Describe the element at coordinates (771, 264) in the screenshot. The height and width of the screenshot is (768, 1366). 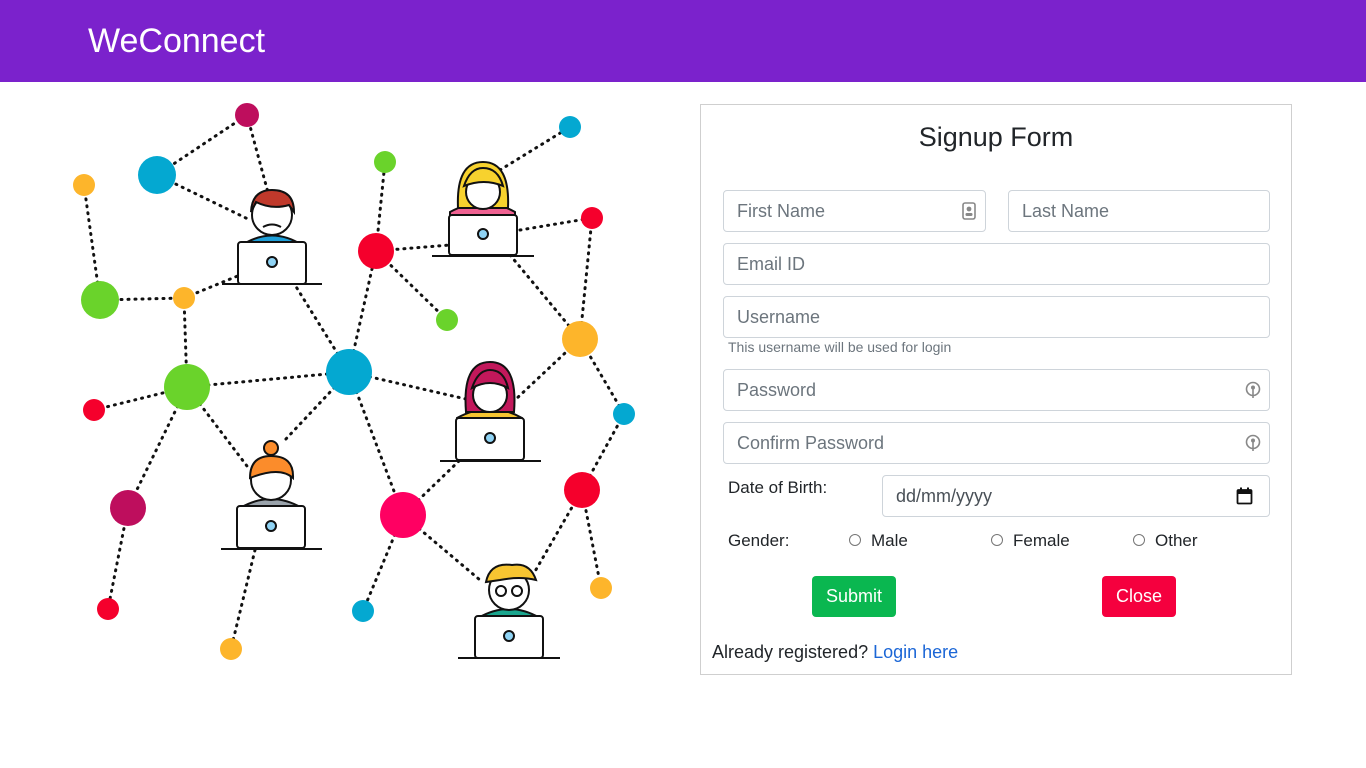
I see `email-placeholder: Email ID` at that location.